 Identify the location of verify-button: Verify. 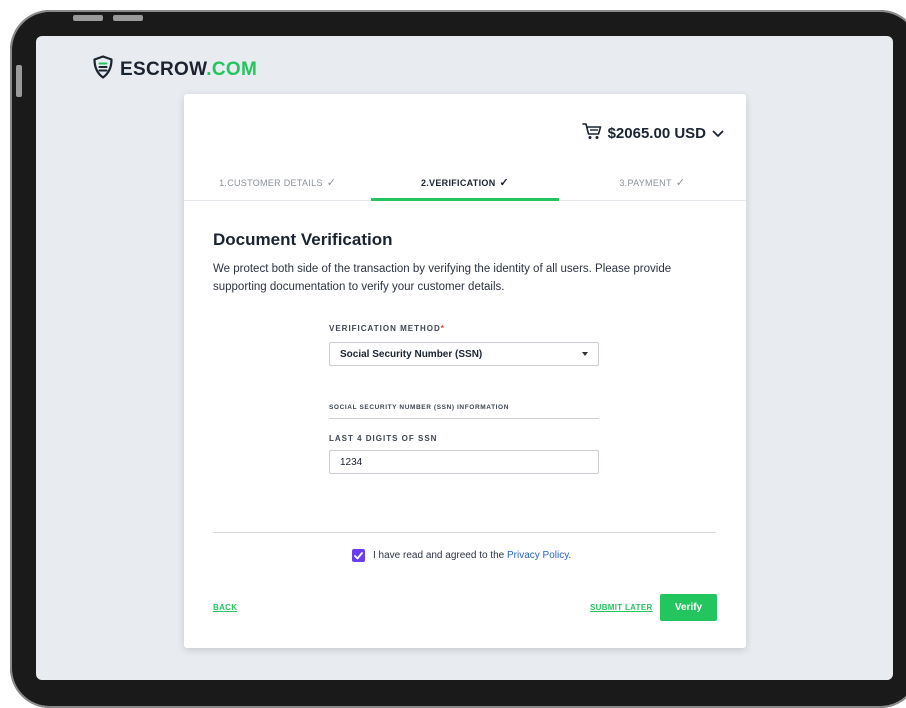
(688, 607).